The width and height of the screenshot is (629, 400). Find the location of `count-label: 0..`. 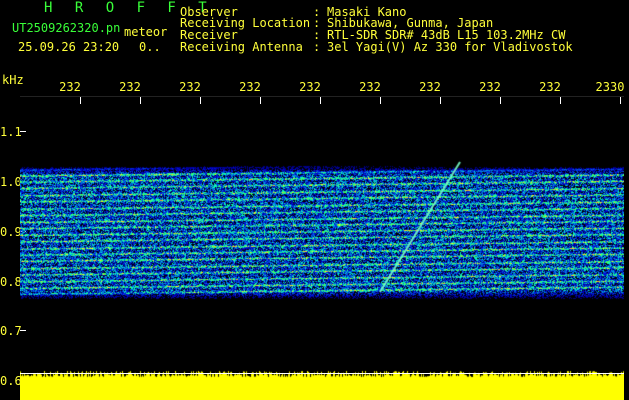

count-label: 0.. is located at coordinates (150, 47).